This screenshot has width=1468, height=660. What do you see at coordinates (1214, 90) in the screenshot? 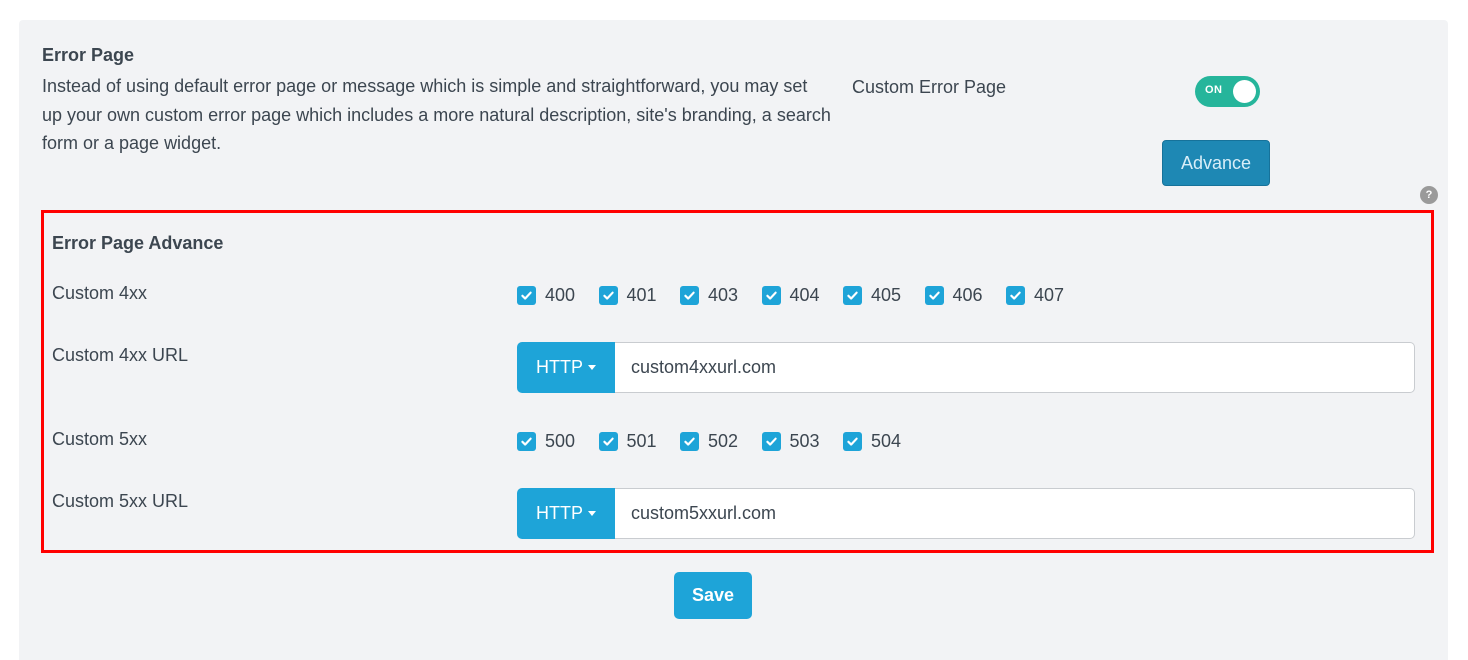
I see `toggle-state-label: ON` at bounding box center [1214, 90].